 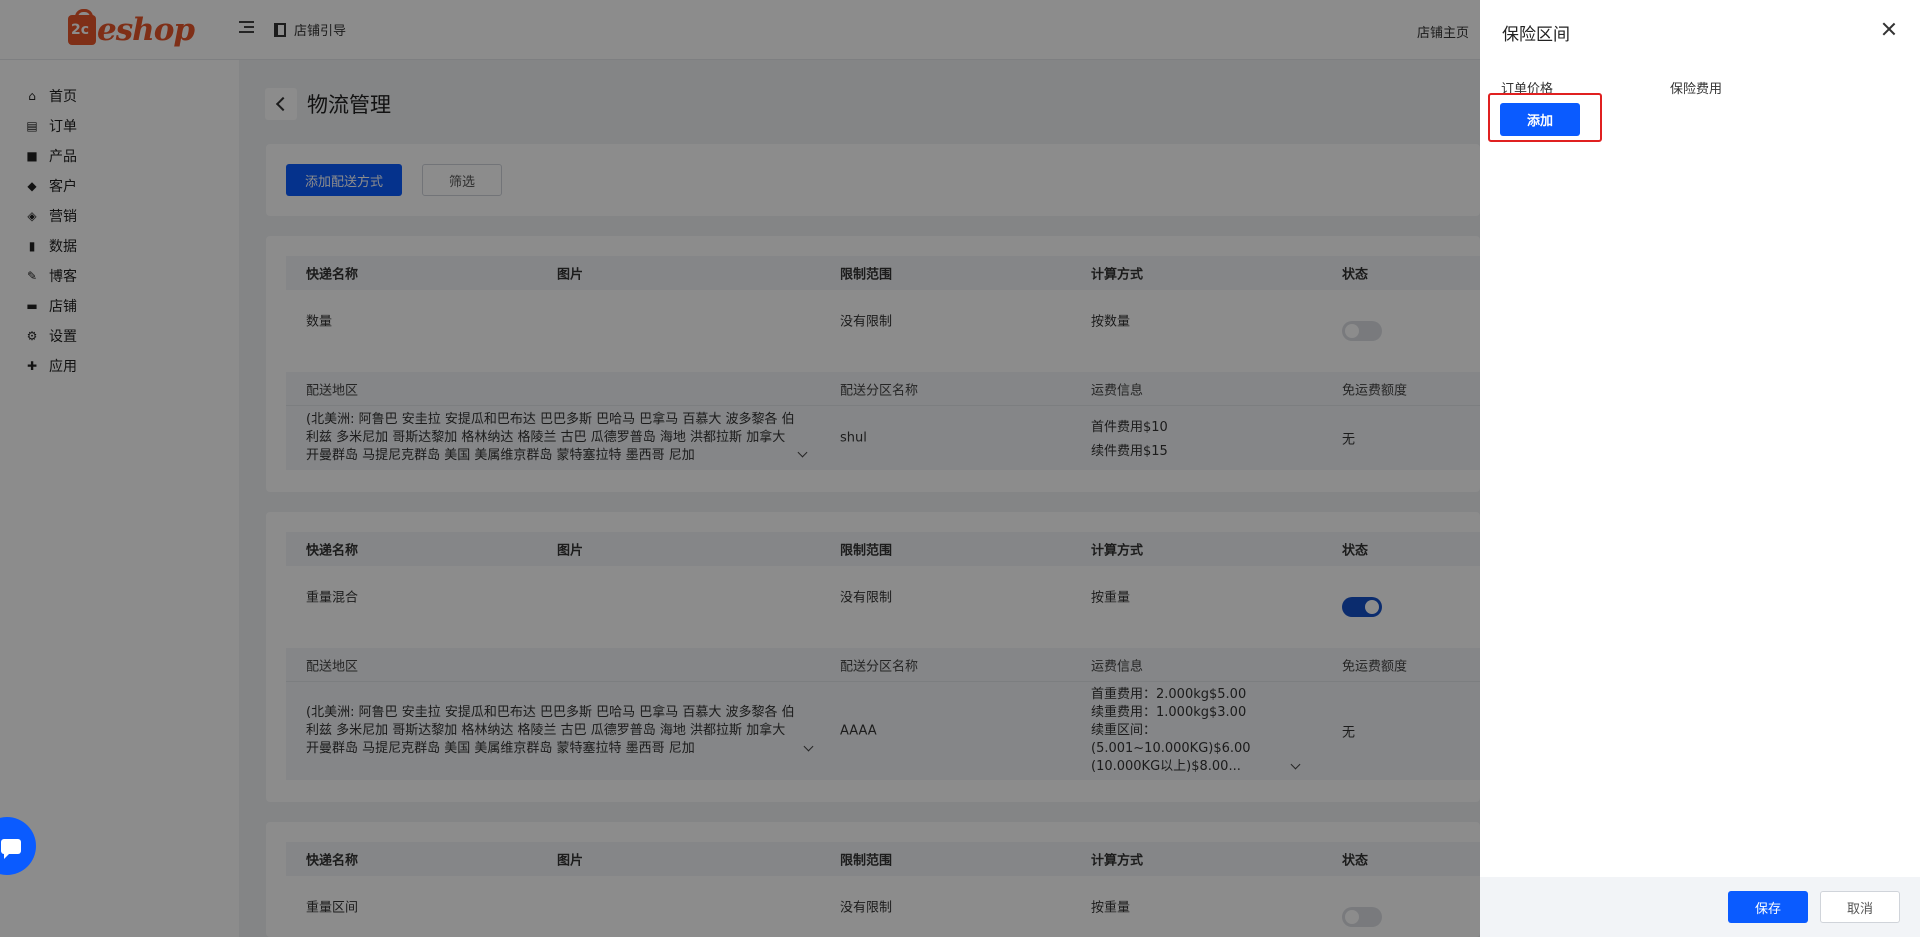 I want to click on close-icon, so click(x=1889, y=29).